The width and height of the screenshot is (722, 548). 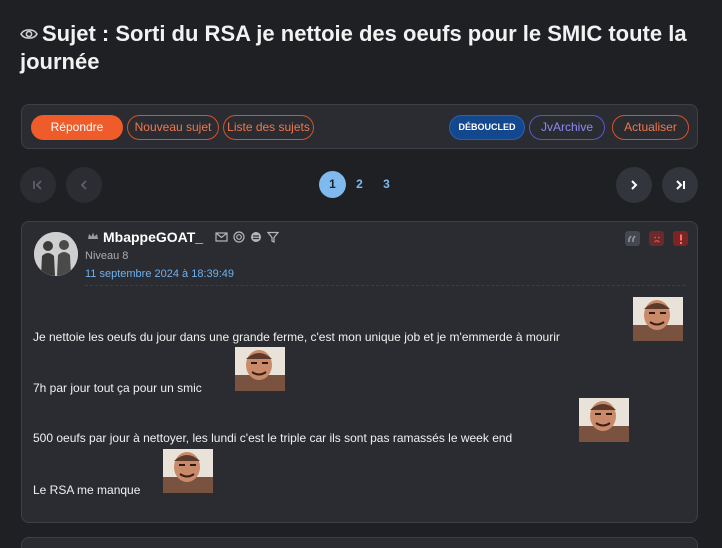 What do you see at coordinates (93, 235) in the screenshot?
I see `crown-icon` at bounding box center [93, 235].